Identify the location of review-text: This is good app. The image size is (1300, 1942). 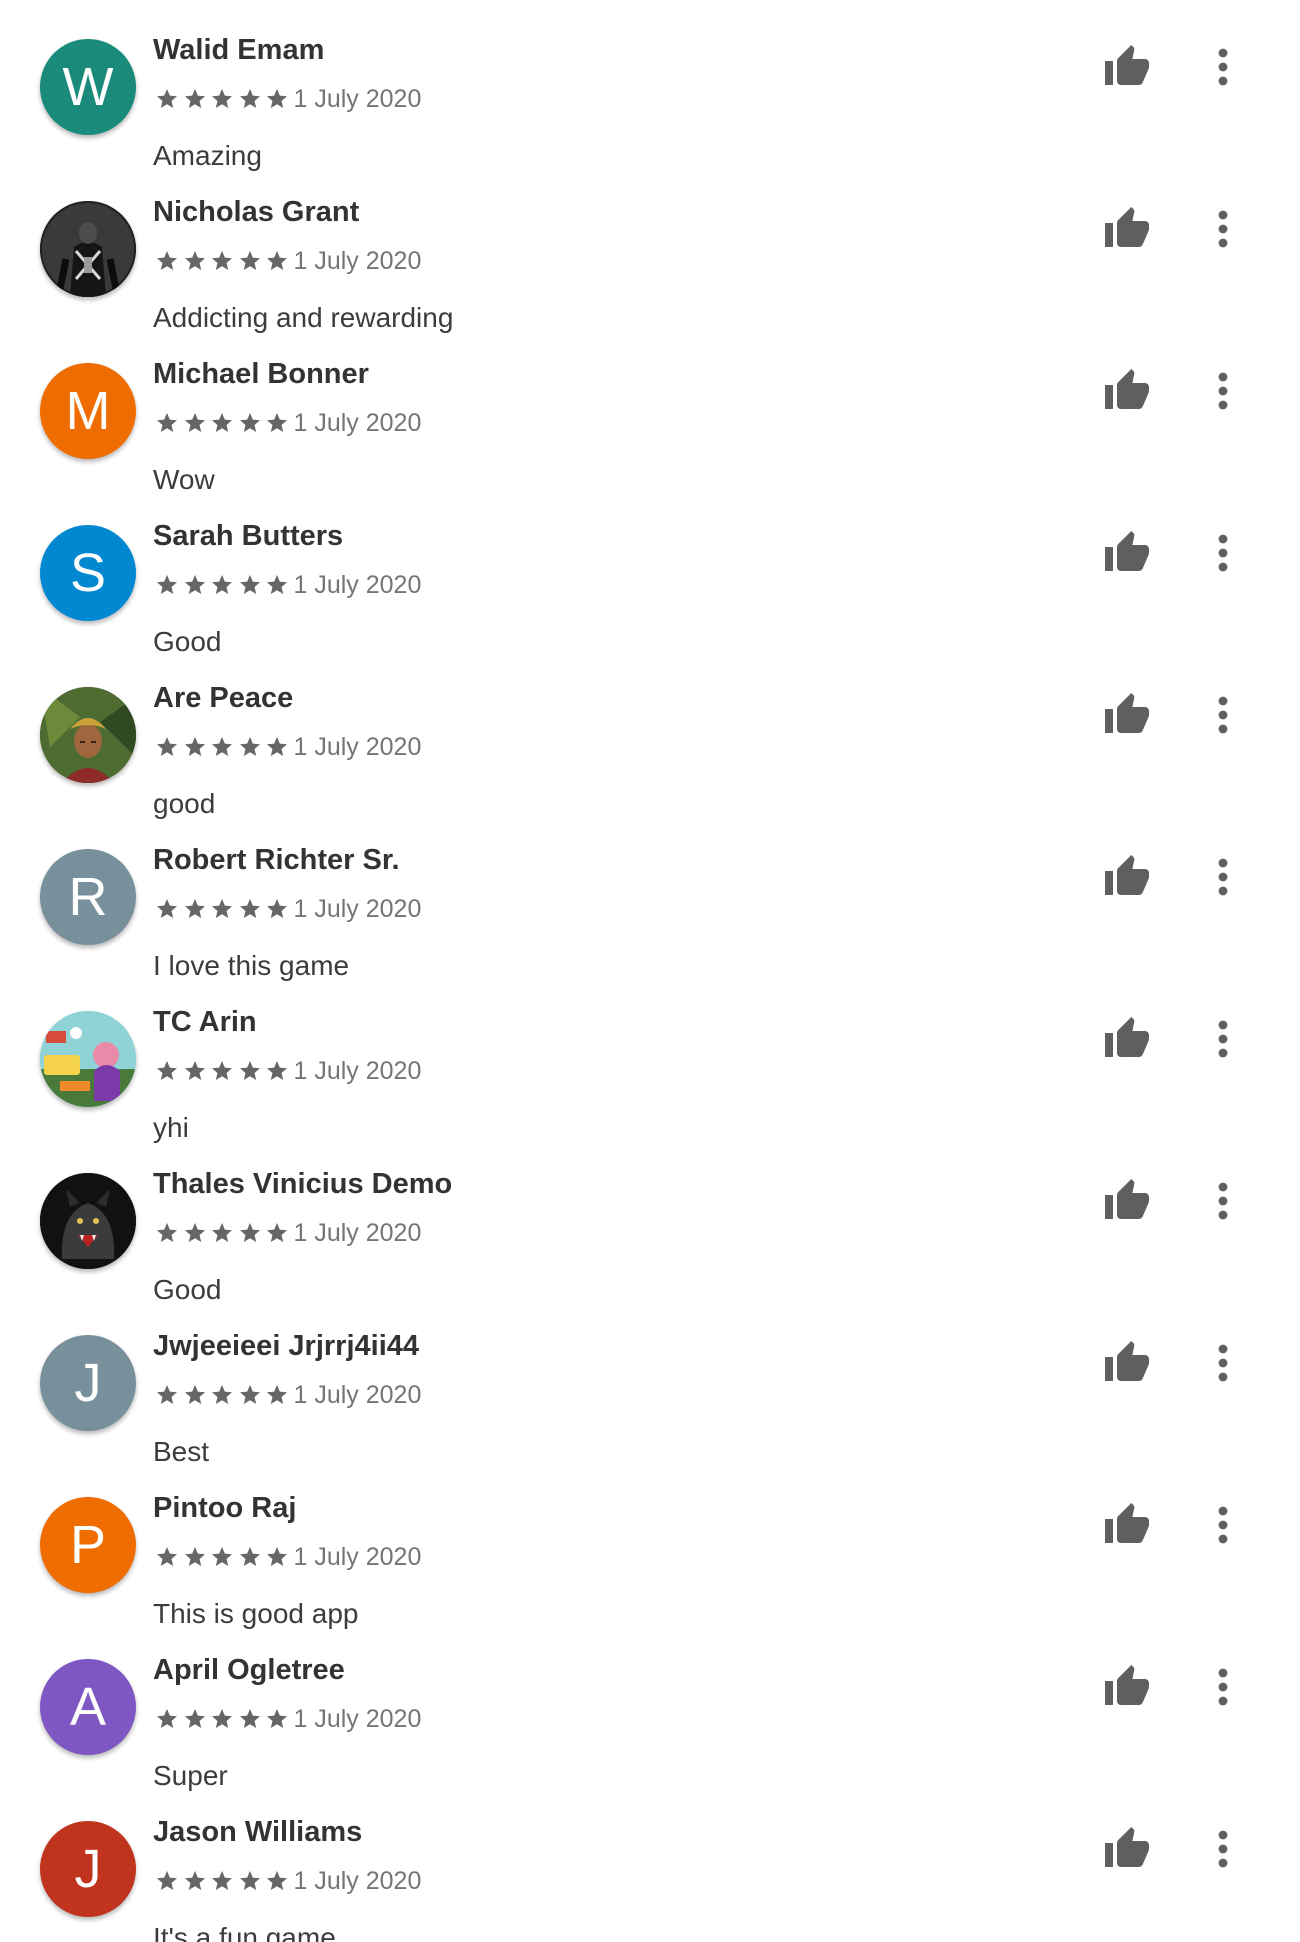
(256, 1613).